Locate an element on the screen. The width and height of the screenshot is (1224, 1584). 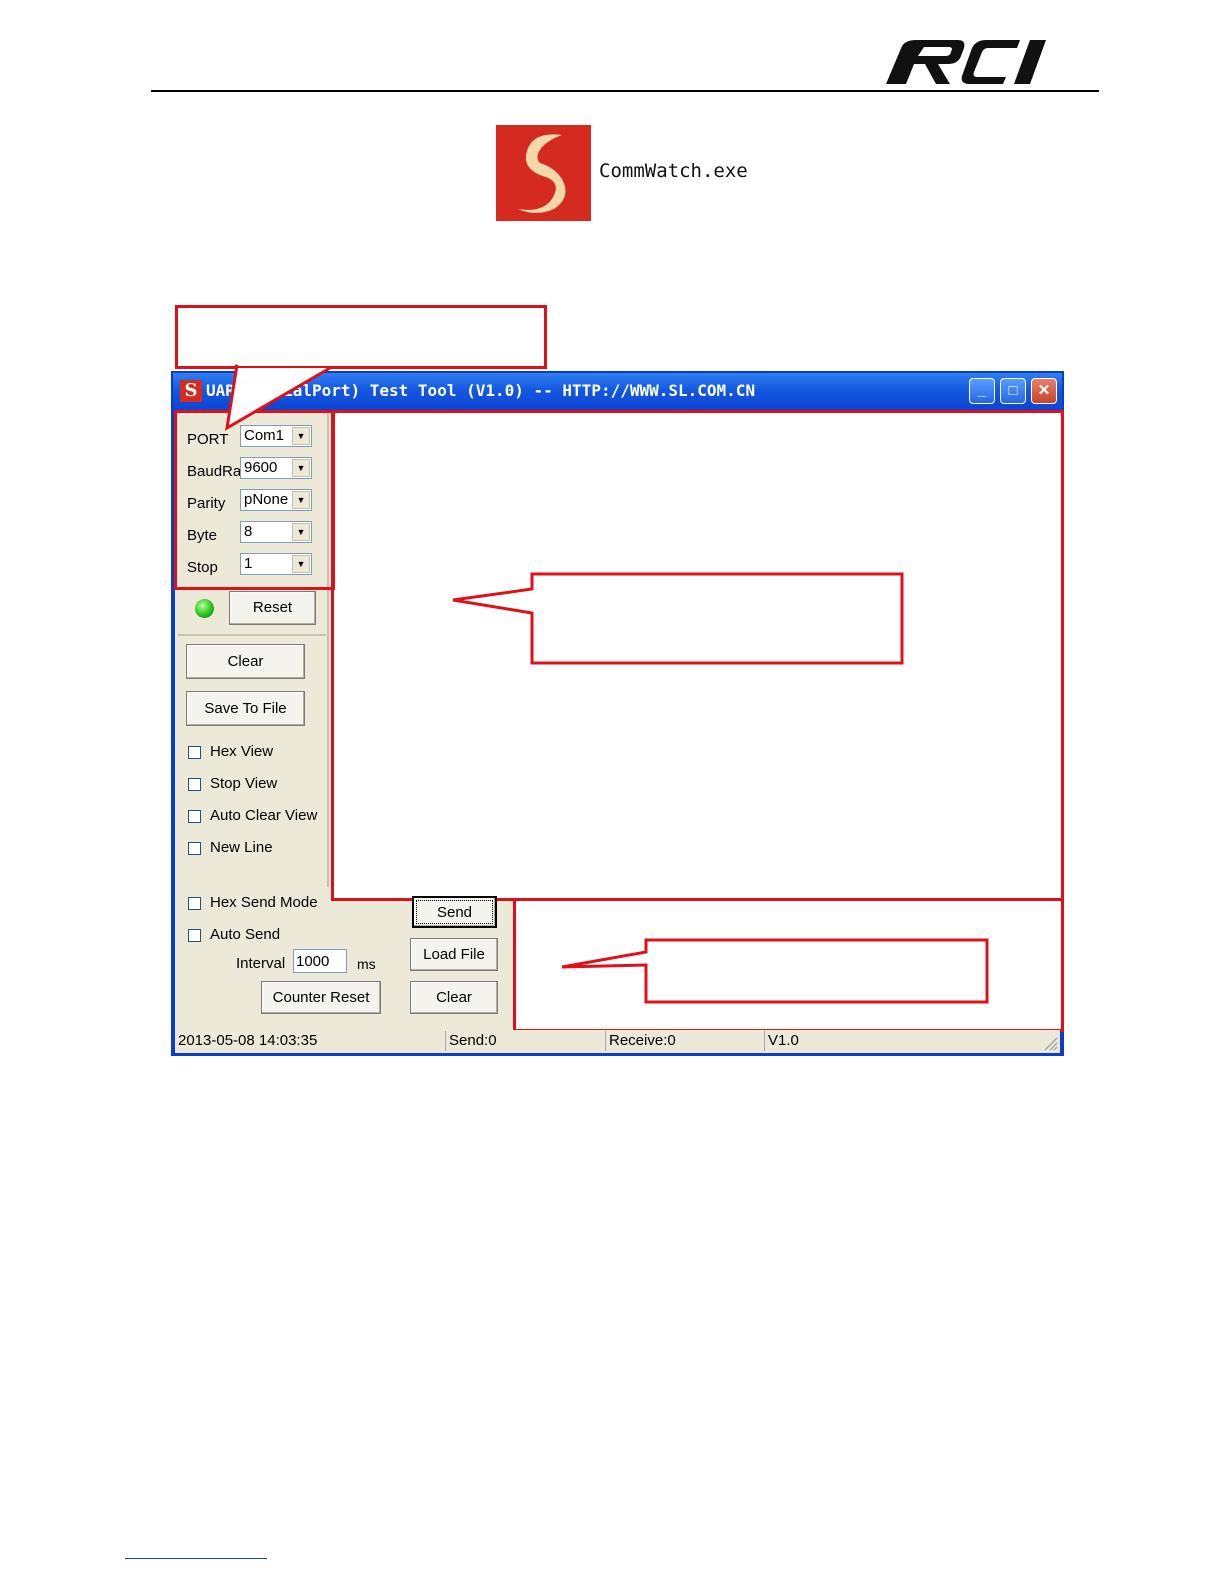
commwatch-app-icon is located at coordinates (543, 173).